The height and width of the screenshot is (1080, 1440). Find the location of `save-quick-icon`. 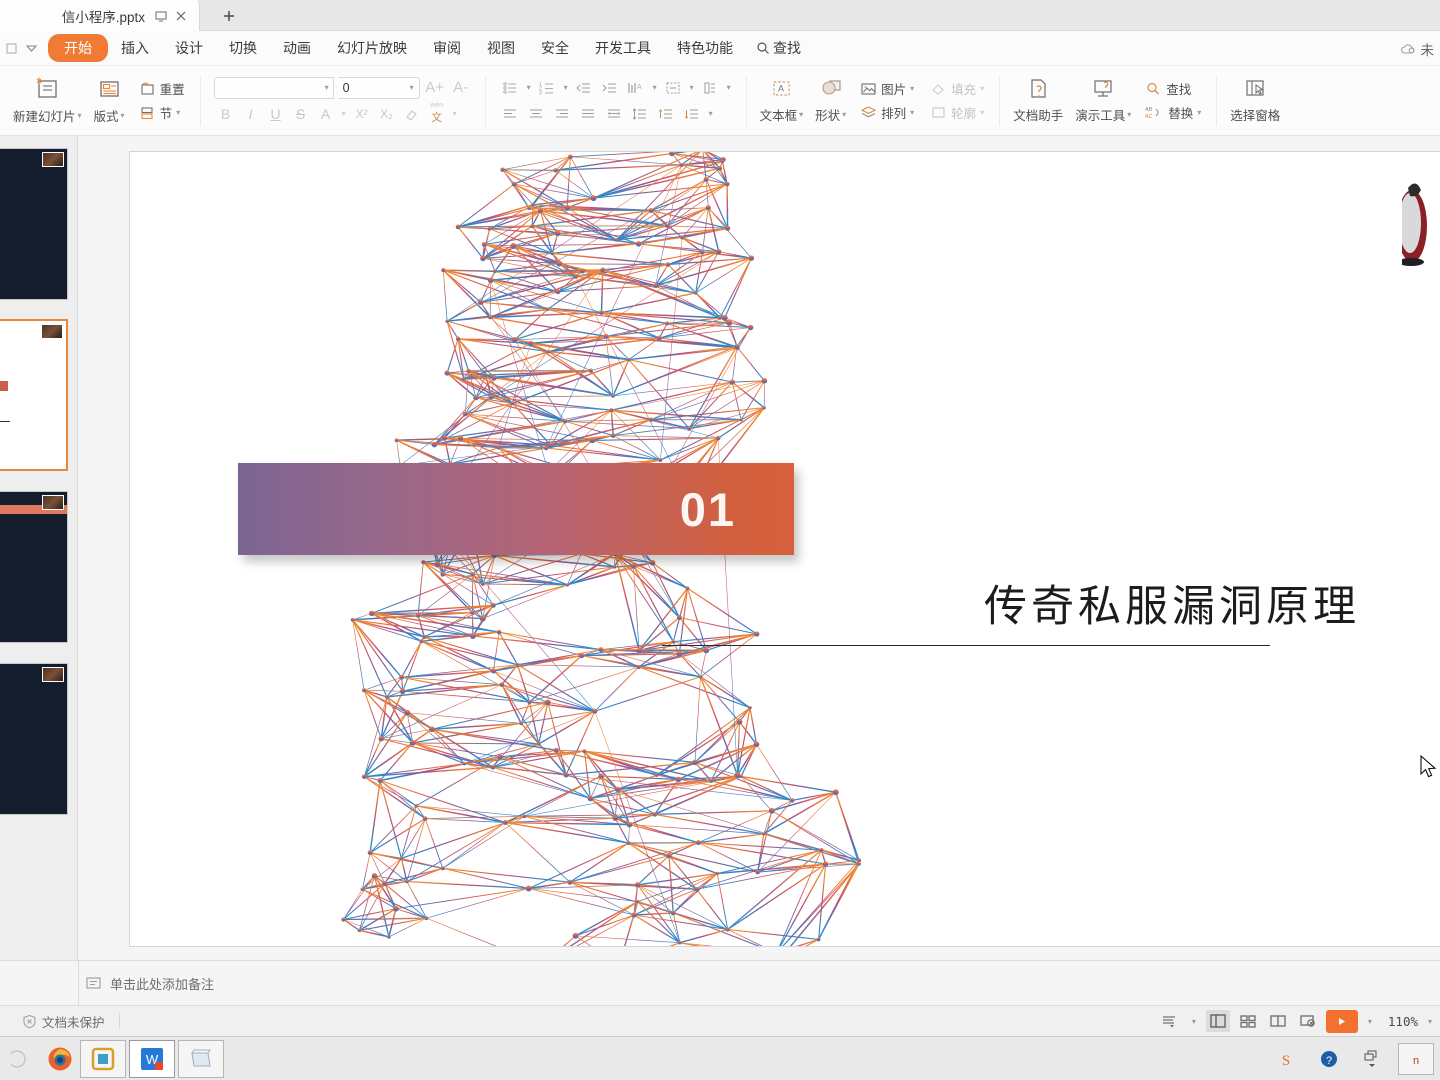

save-quick-icon is located at coordinates (11, 48).